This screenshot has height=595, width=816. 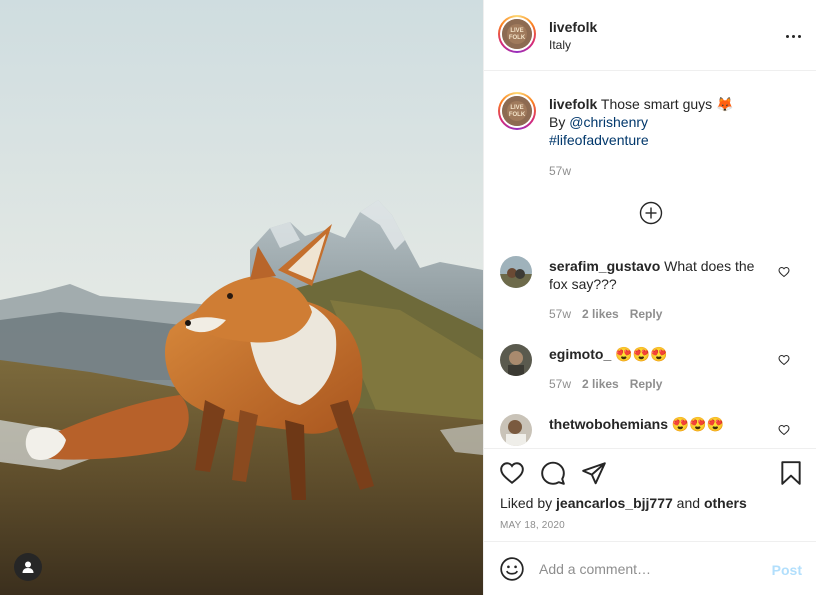 What do you see at coordinates (604, 266) in the screenshot?
I see `comment-username: serafim_gustavo` at bounding box center [604, 266].